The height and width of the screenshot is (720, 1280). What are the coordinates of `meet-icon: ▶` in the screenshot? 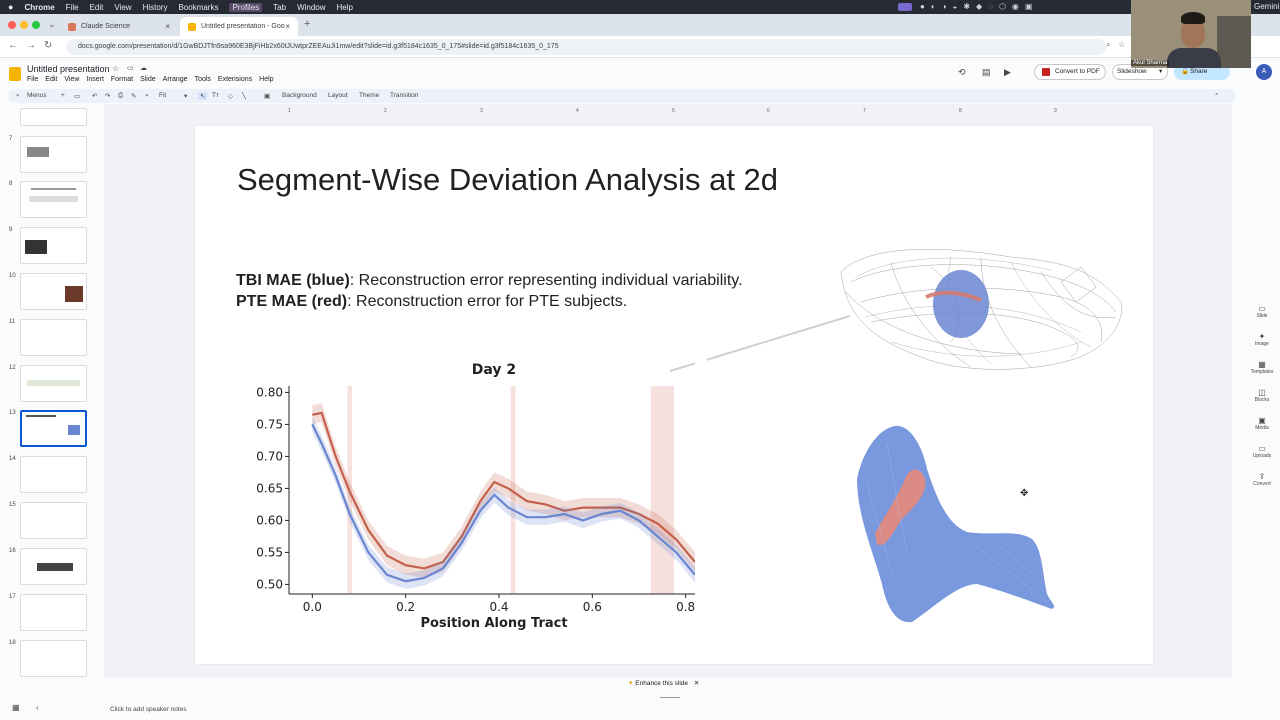 It's located at (1007, 72).